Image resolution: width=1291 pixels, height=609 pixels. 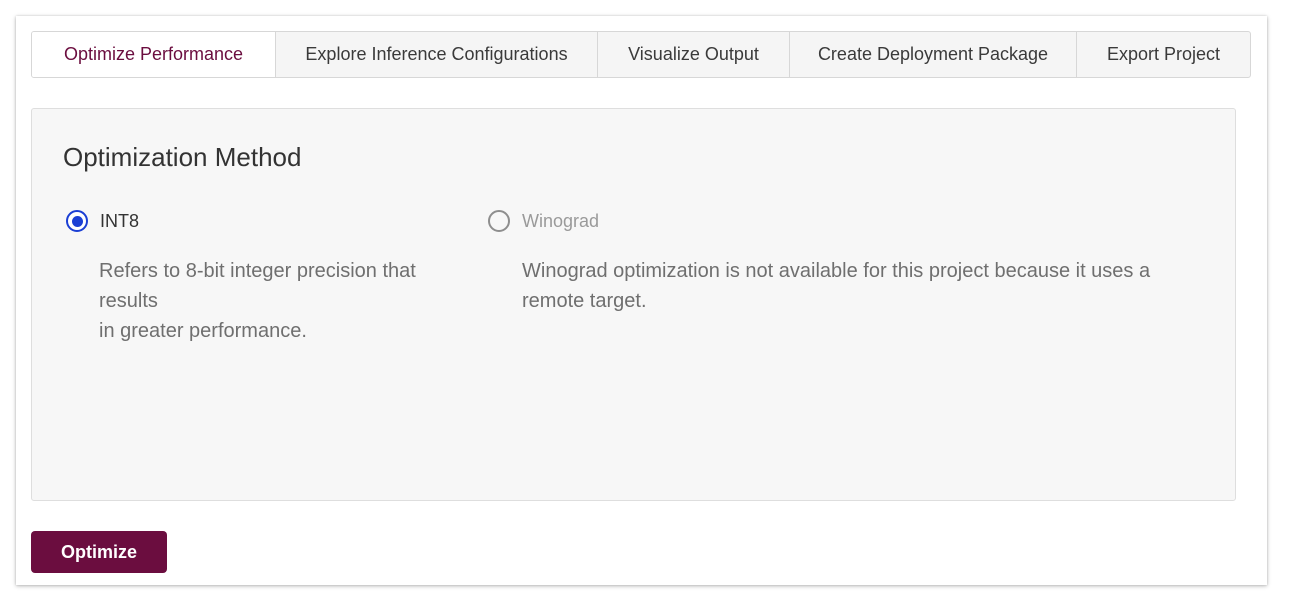 I want to click on int8-description-line: in greater performance., so click(x=203, y=331).